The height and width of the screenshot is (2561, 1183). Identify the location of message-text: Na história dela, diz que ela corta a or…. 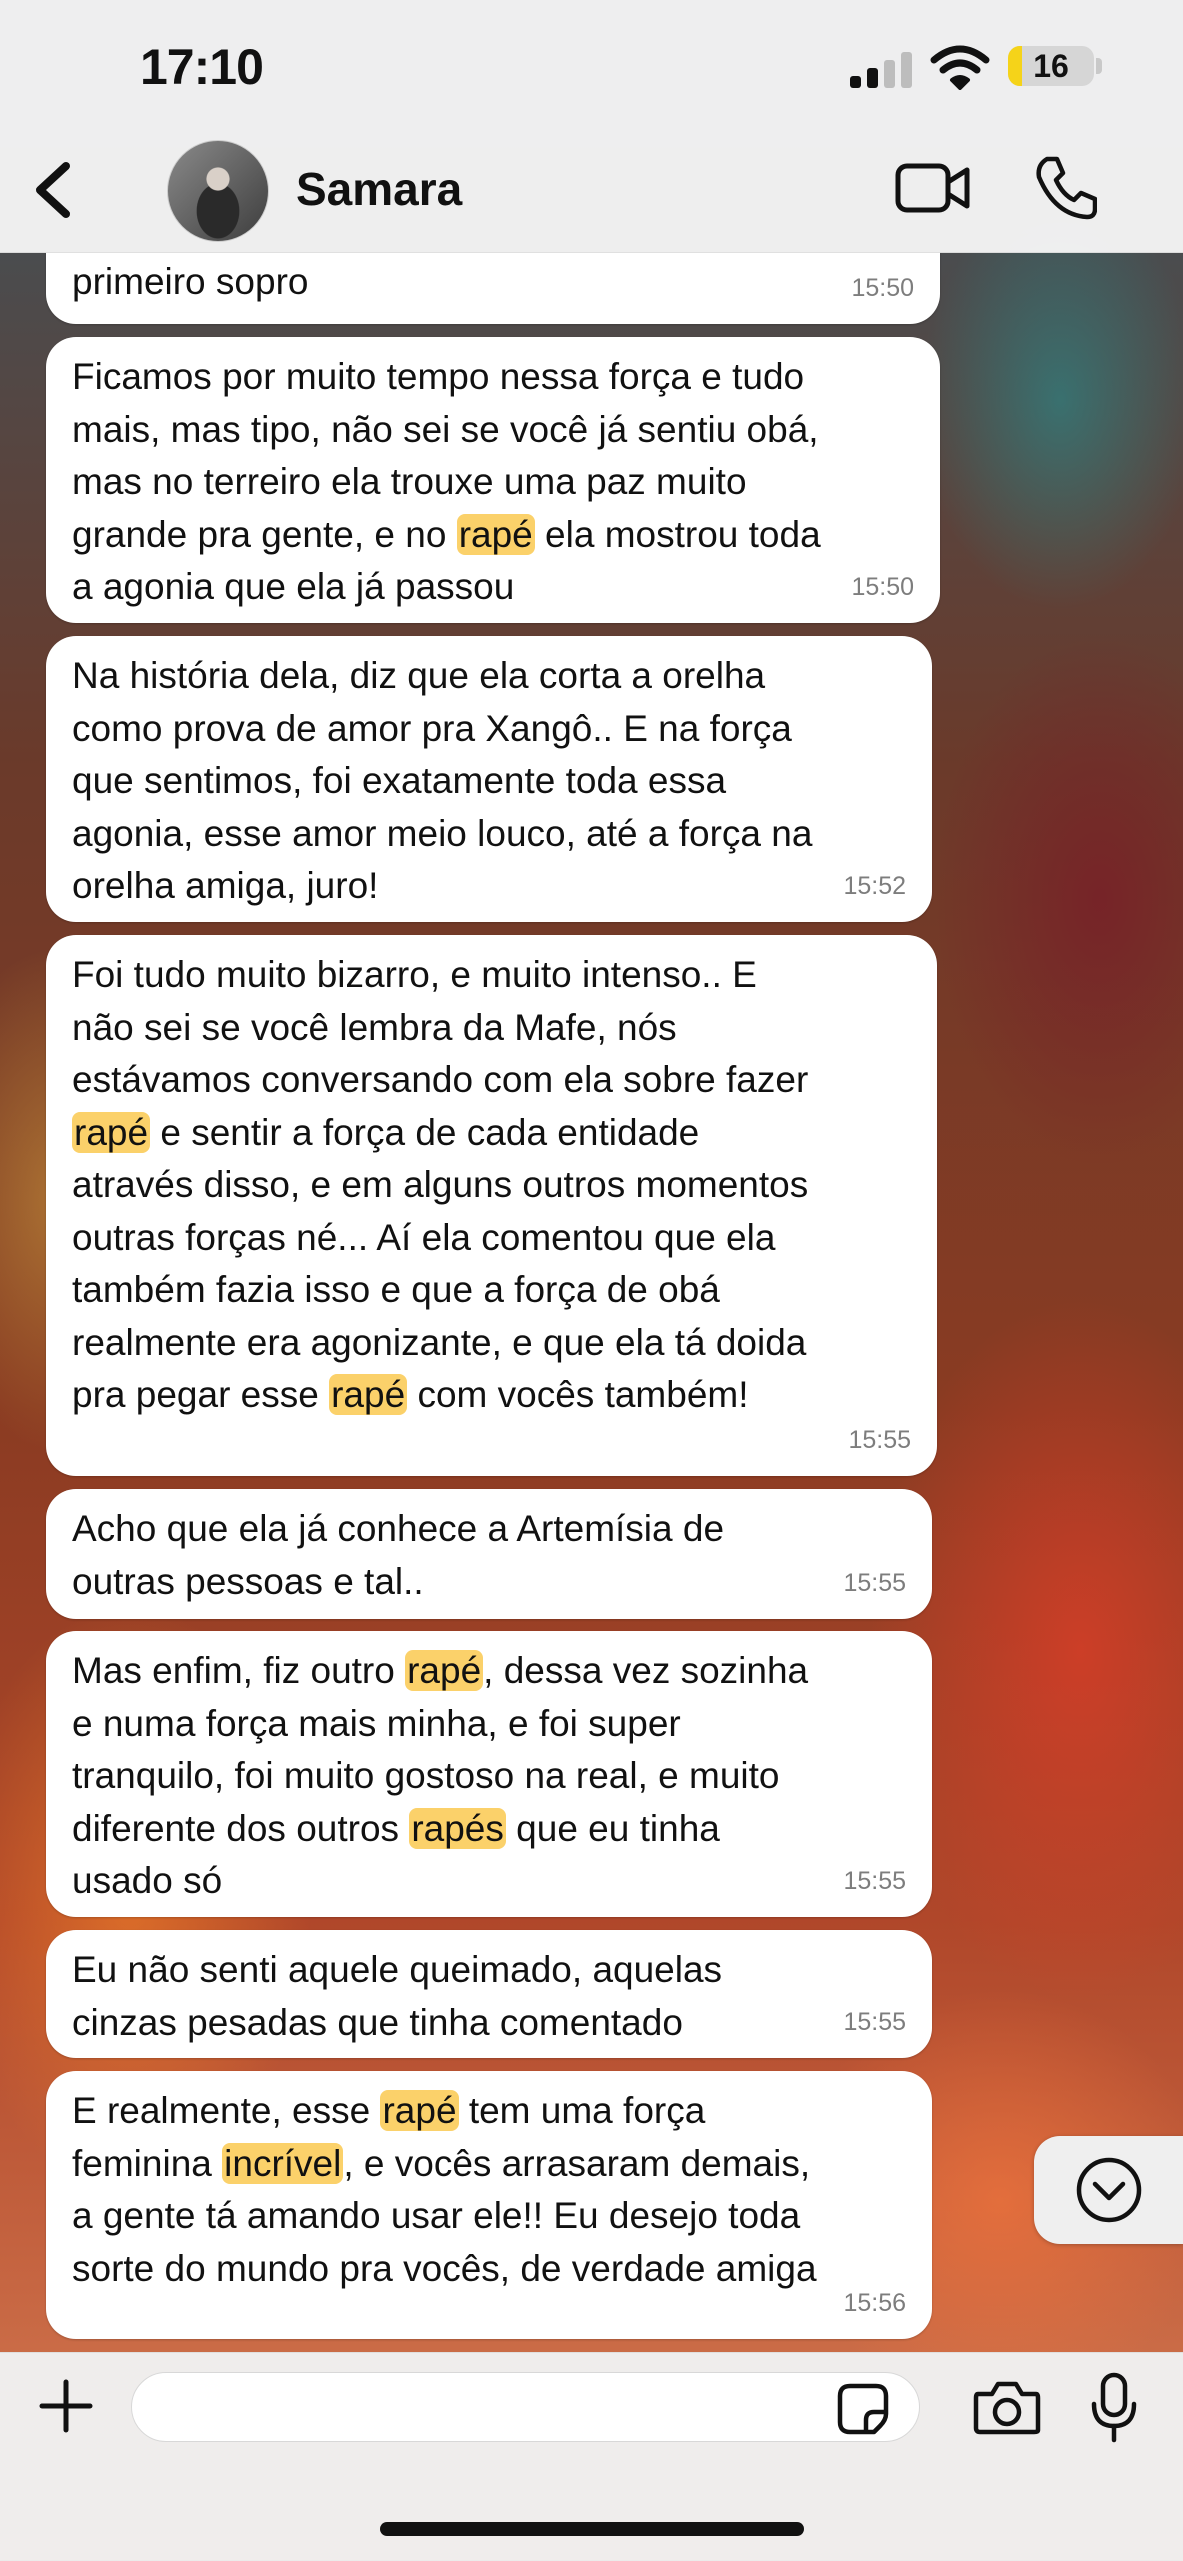
(442, 780).